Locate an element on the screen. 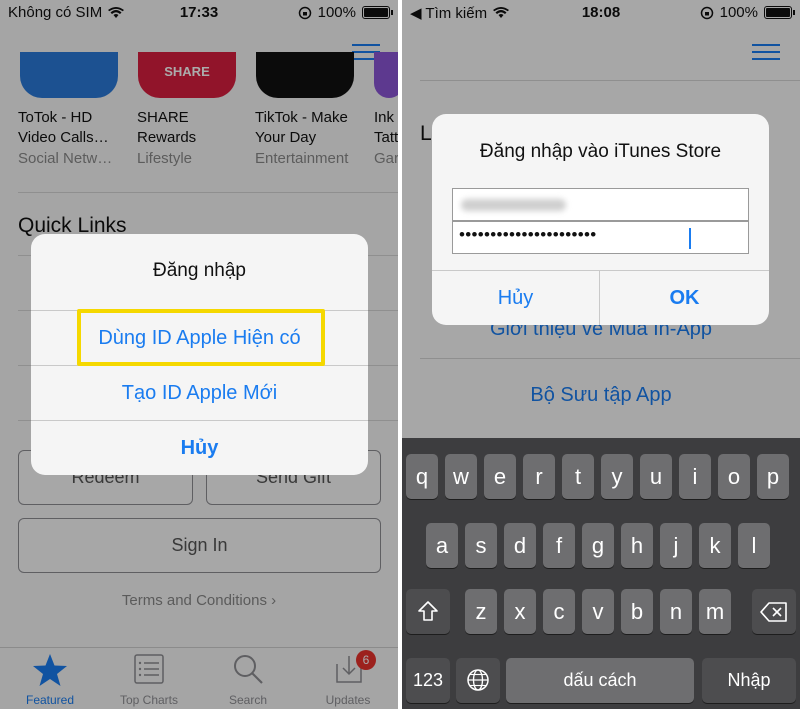  password-mask: •••••••••••••••••••••• is located at coordinates (528, 234).